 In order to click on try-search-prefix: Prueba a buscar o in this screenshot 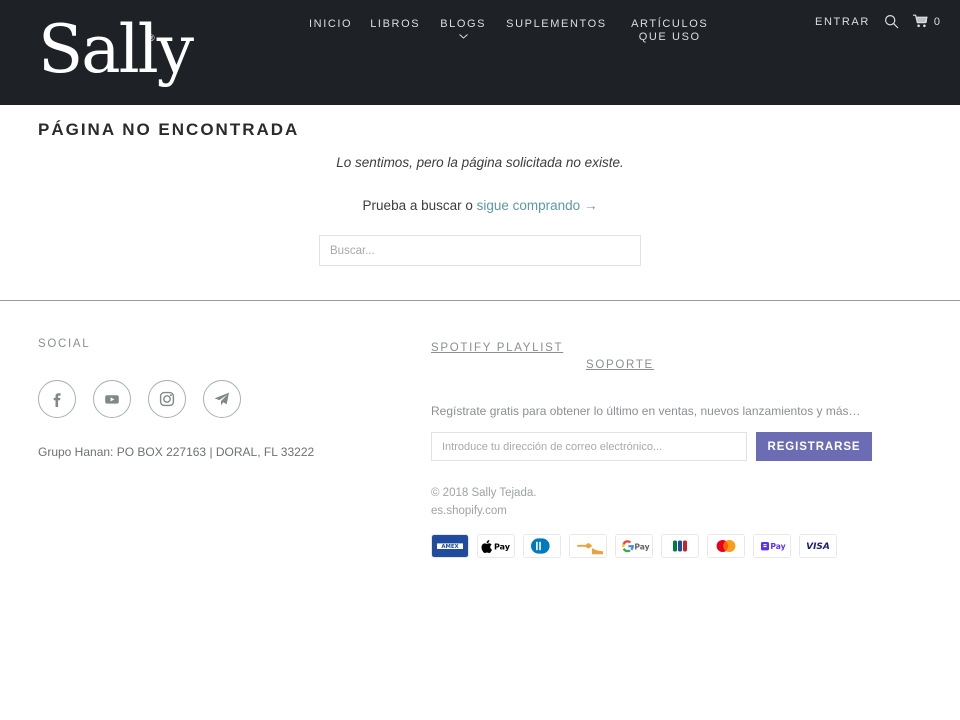, I will do `click(419, 205)`.